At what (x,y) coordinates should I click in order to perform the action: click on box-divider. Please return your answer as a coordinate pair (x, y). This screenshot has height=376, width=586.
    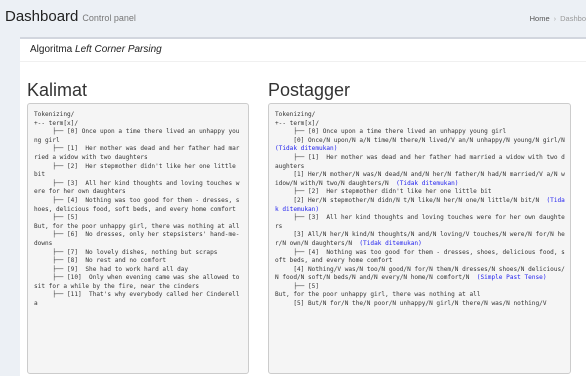
    Looking at the image, I should click on (303, 61).